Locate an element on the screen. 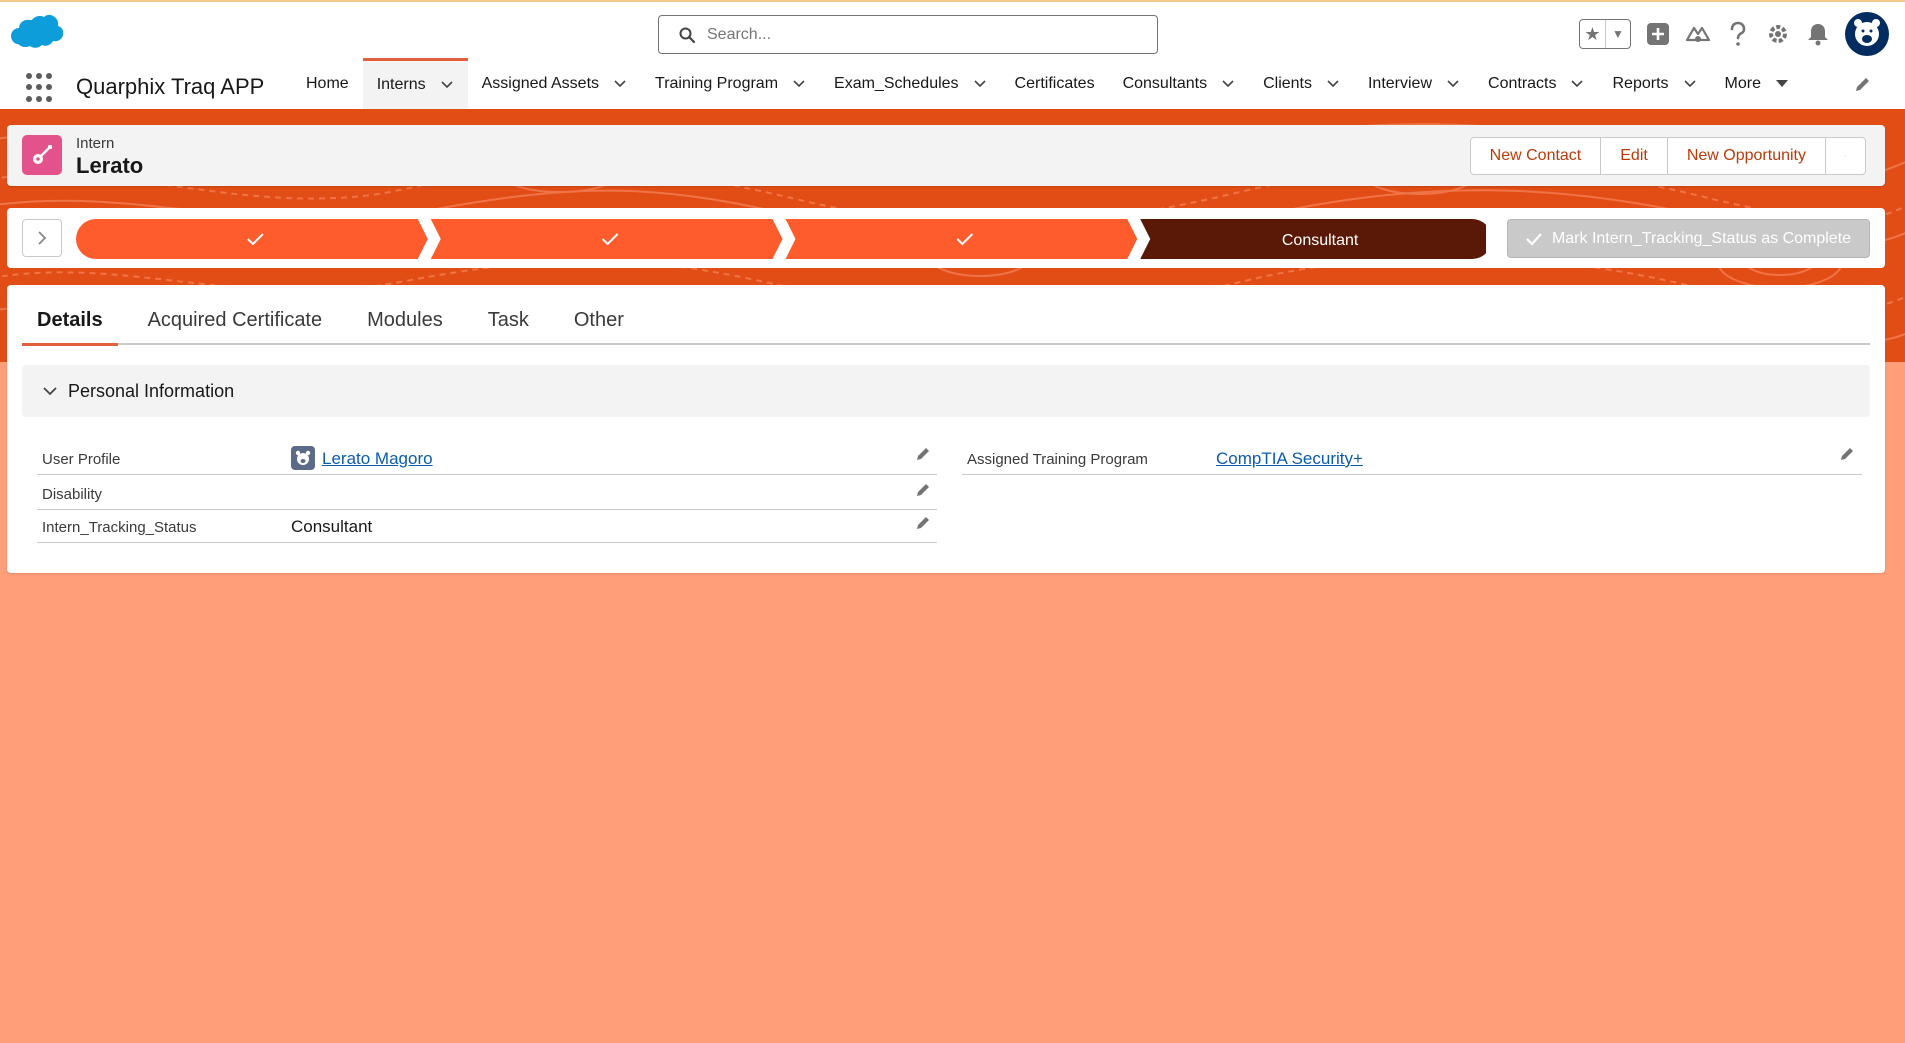  path-expand-button is located at coordinates (42, 238).